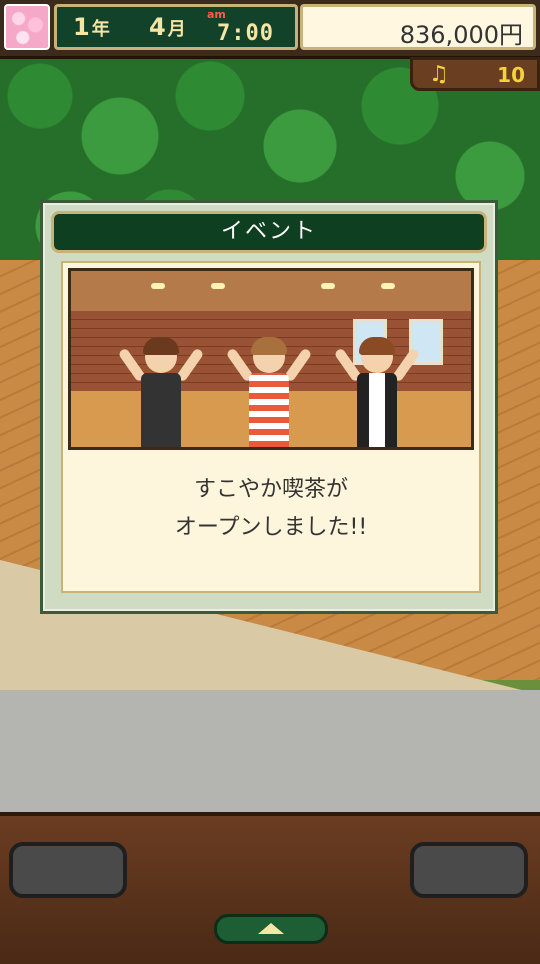 This screenshot has height=964, width=540. I want to click on cherry-blossom-icon, so click(27, 27).